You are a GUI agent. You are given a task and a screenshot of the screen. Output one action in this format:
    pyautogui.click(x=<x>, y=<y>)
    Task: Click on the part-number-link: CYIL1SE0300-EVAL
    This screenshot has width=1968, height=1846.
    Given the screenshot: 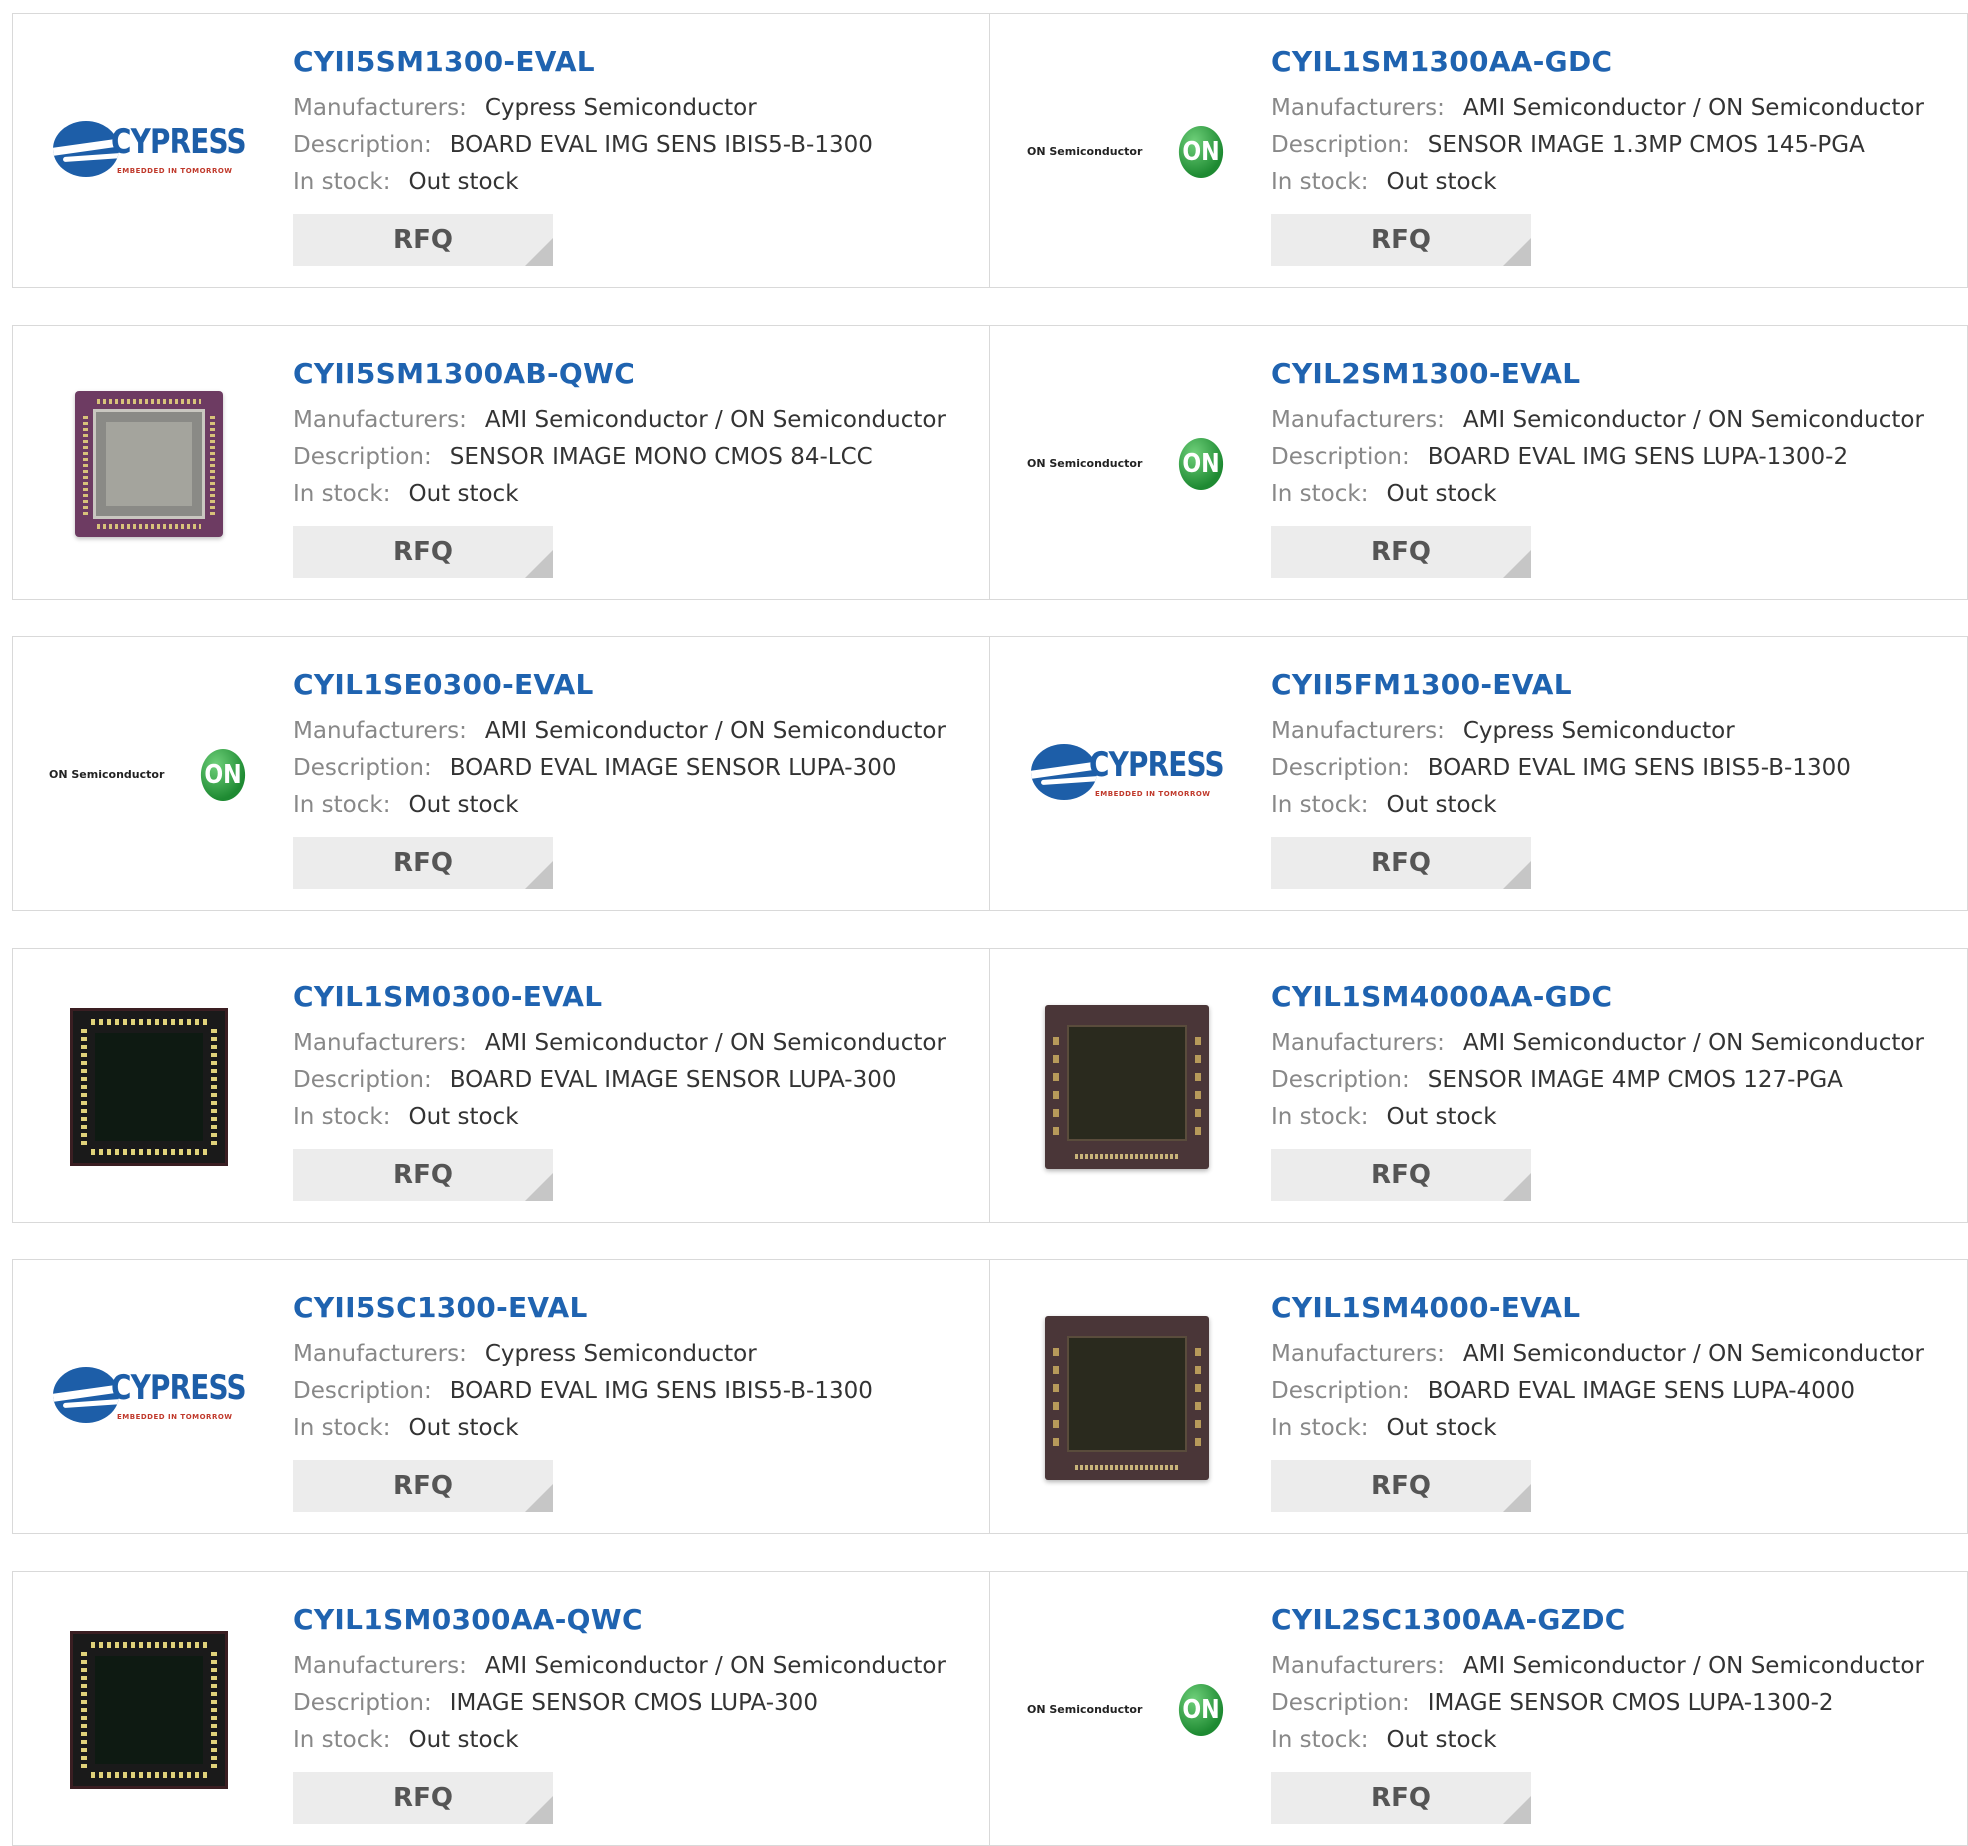 What is the action you would take?
    pyautogui.click(x=619, y=685)
    